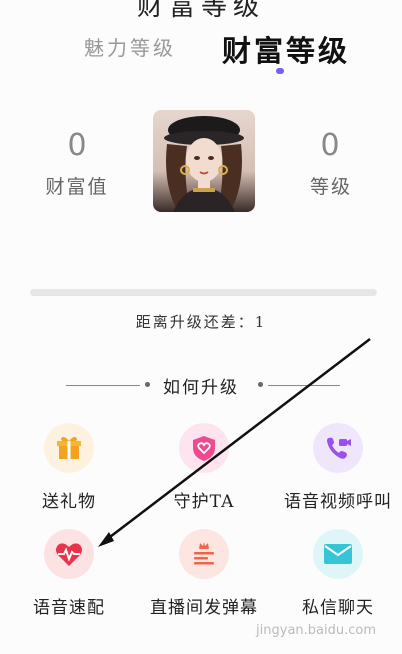  Describe the element at coordinates (338, 554) in the screenshot. I see `mail-icon` at that location.